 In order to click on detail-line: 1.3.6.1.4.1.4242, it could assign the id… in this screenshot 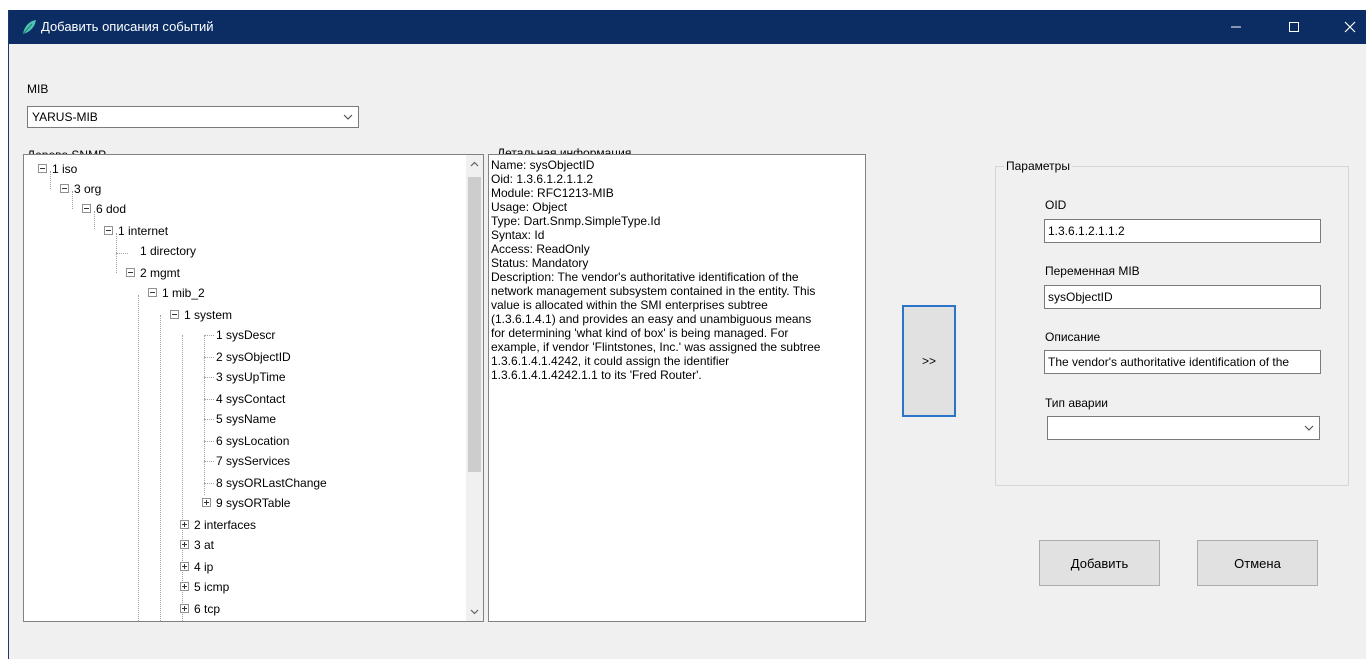, I will do `click(610, 361)`.